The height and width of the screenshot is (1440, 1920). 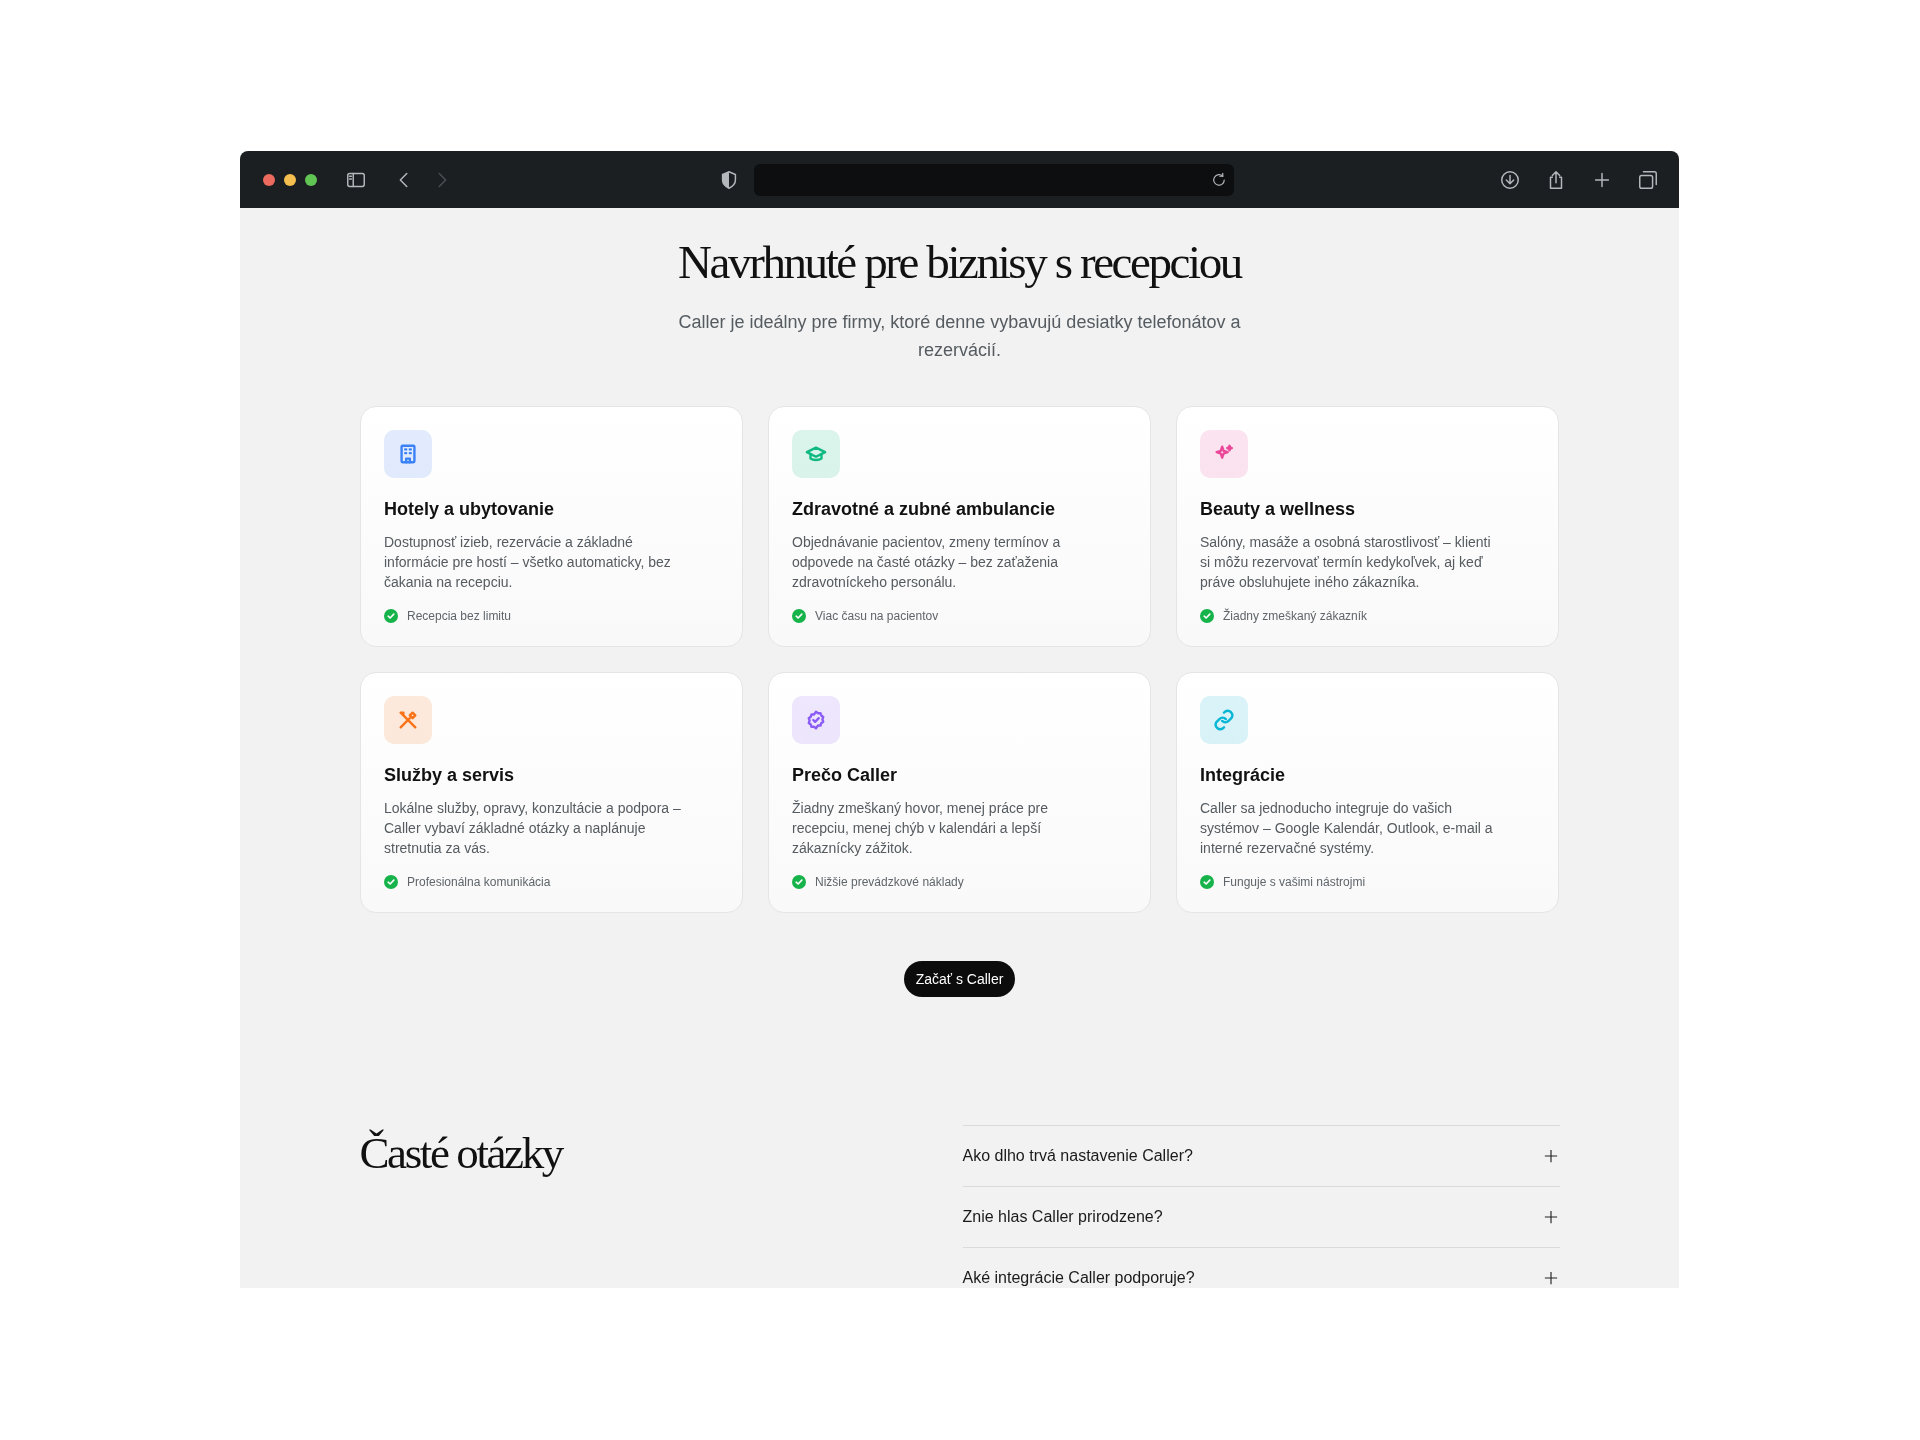 I want to click on feature-label: Viac času na pacientov, so click(x=877, y=616).